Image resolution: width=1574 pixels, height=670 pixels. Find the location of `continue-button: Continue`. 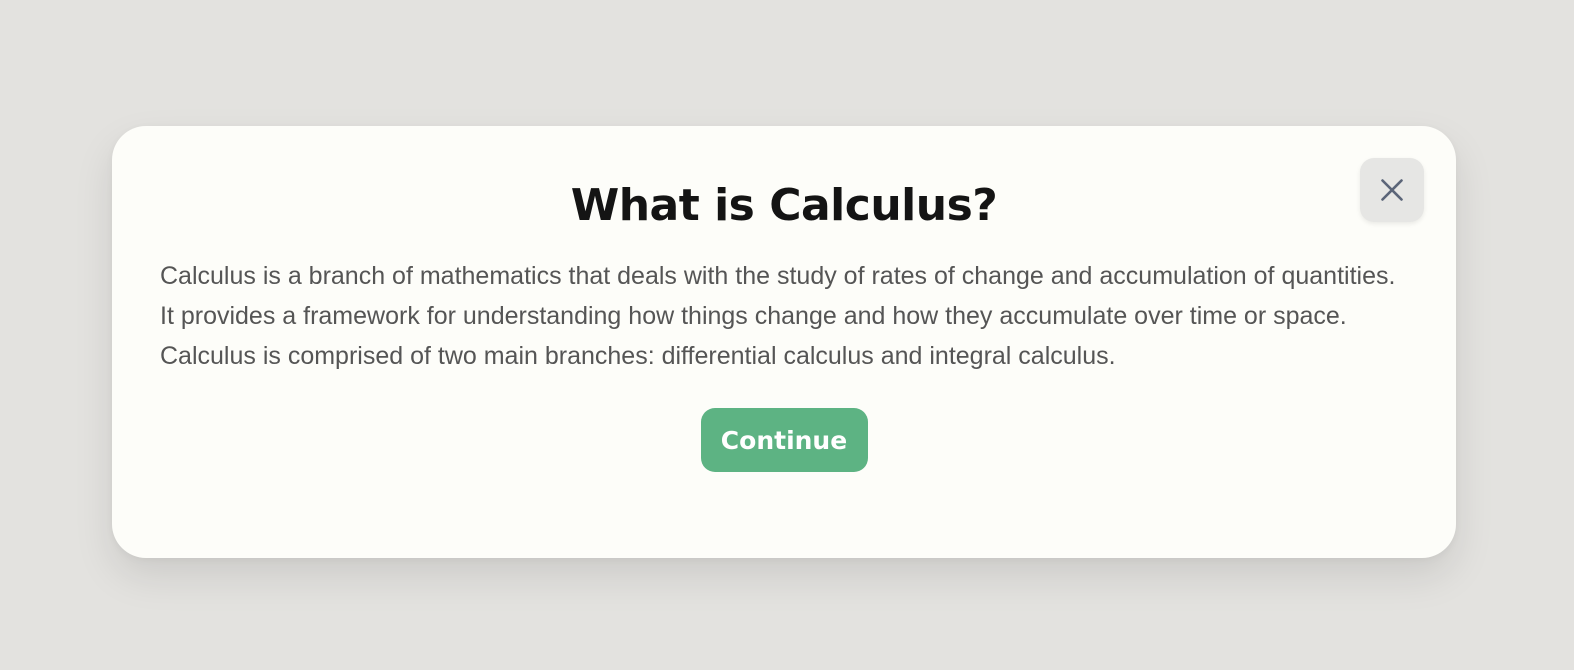

continue-button: Continue is located at coordinates (784, 440).